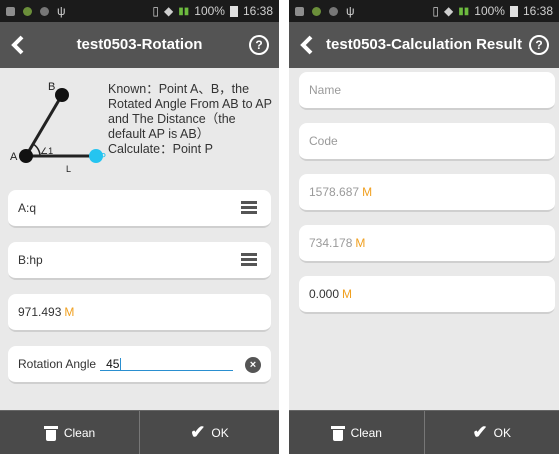 This screenshot has width=559, height=454. Describe the element at coordinates (121, 364) in the screenshot. I see `text-cursor` at that location.